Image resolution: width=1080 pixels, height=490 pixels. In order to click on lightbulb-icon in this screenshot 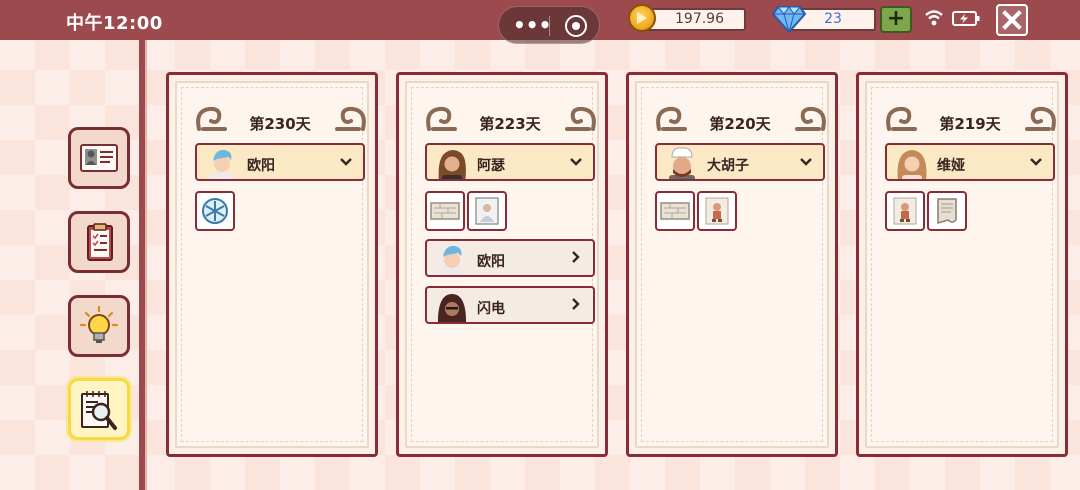, I will do `click(99, 324)`.